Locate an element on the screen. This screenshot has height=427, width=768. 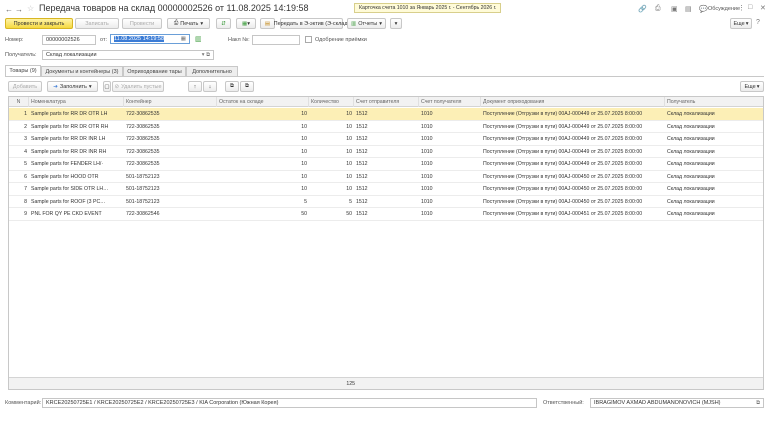
cell-nomenclature: Sample parts for RR DR OTR RH is located at coordinates (76, 127).